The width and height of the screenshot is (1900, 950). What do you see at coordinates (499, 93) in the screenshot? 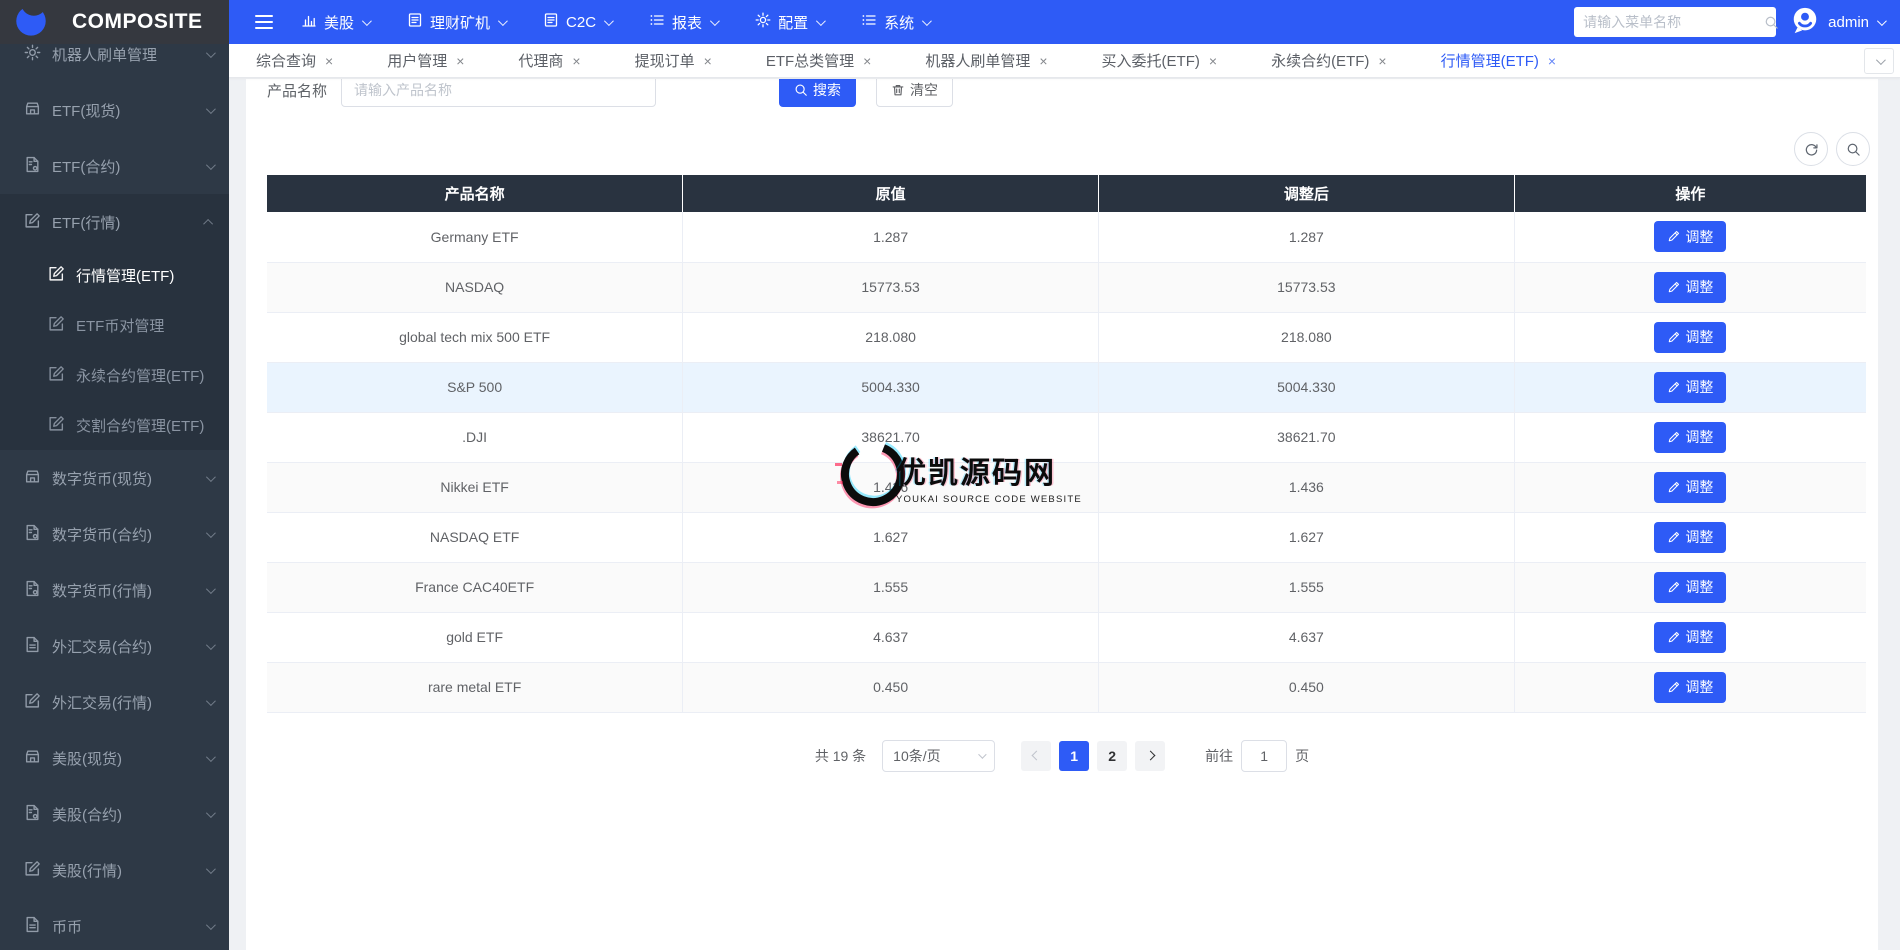
I see `product-name-input` at bounding box center [499, 93].